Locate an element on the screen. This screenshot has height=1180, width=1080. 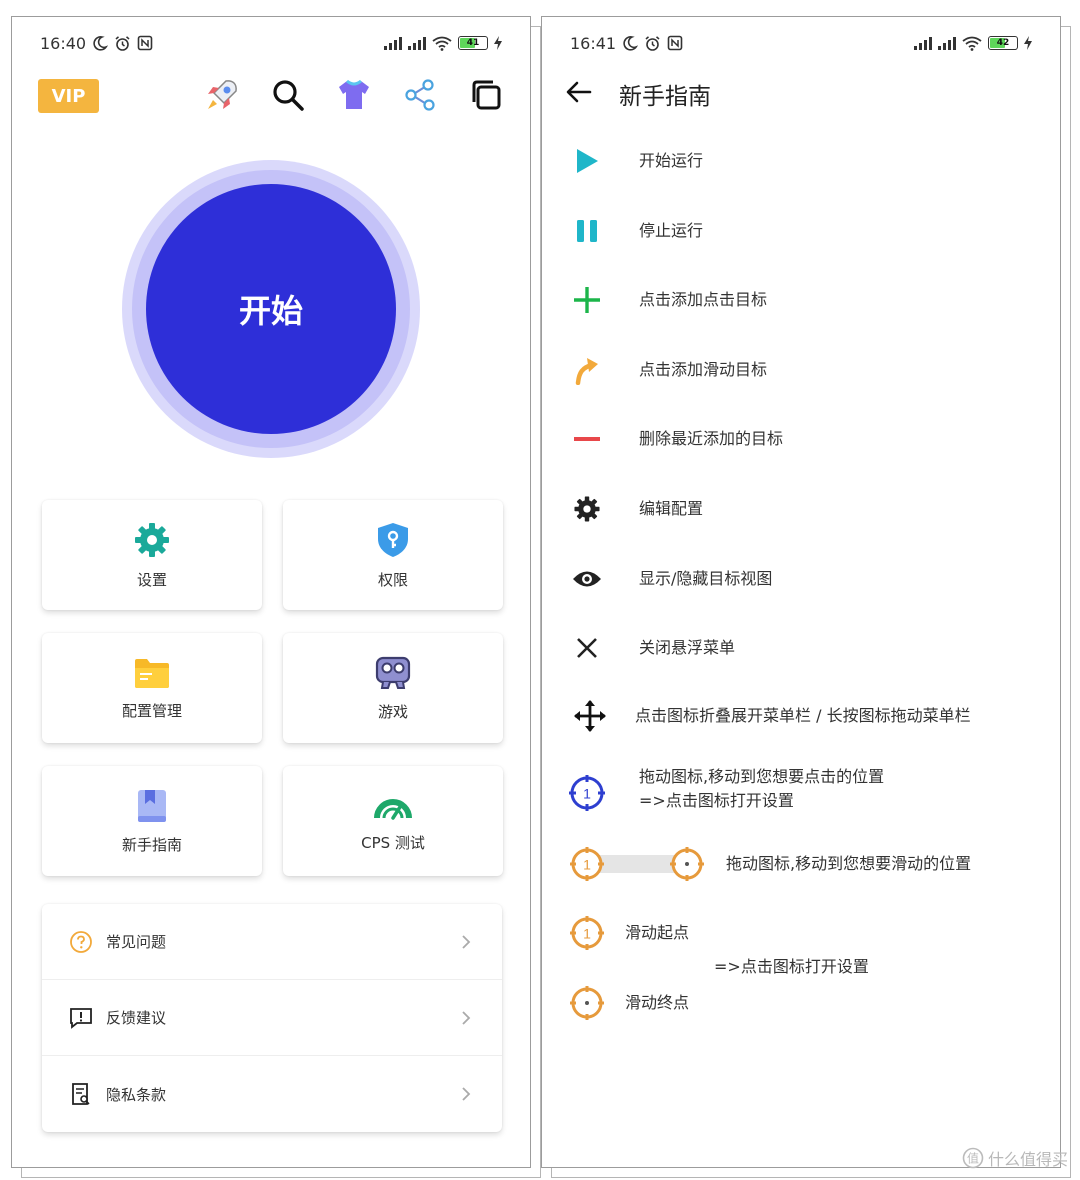
rocket-icon is located at coordinates (222, 94).